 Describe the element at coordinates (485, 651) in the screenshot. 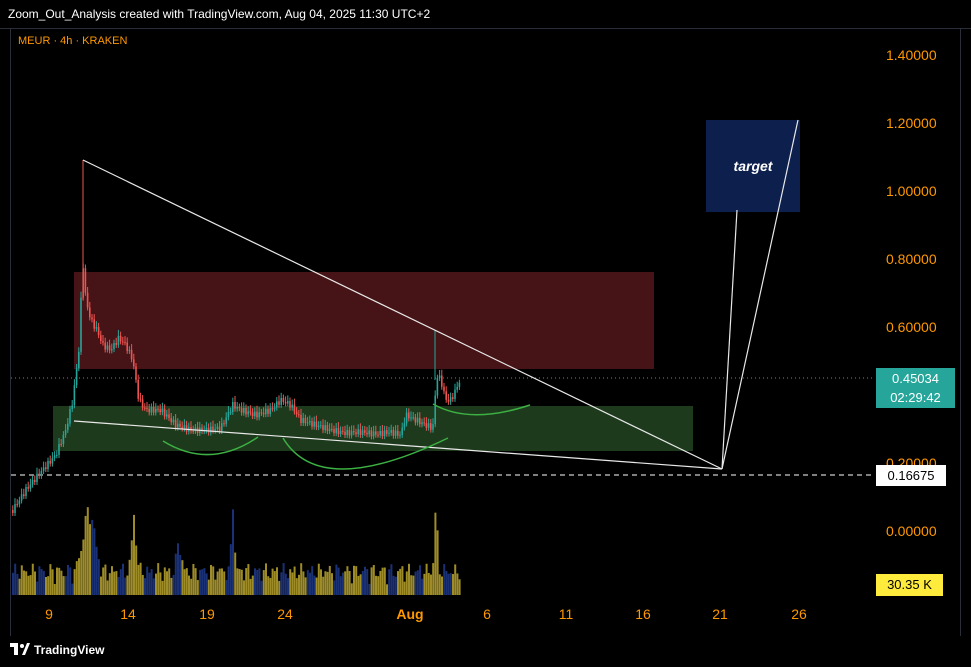

I see `footer` at that location.